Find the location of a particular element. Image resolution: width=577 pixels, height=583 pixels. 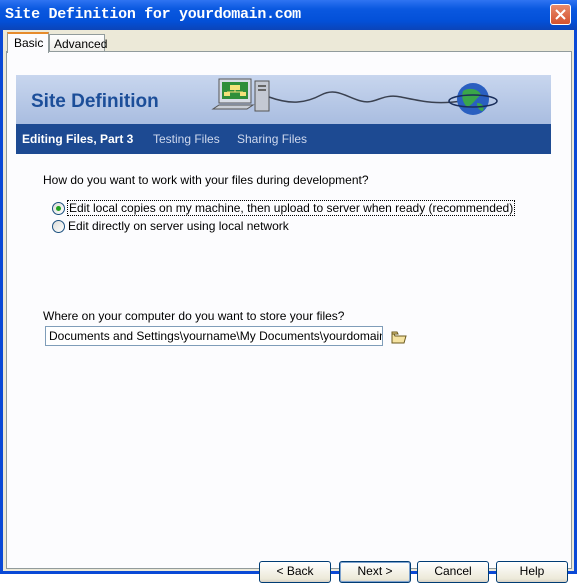

next-button: Next > is located at coordinates (375, 572).